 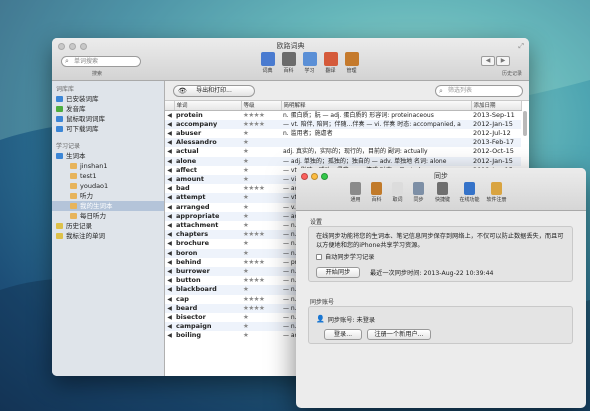 I want to click on word-cell: campaign, so click(x=207, y=327).